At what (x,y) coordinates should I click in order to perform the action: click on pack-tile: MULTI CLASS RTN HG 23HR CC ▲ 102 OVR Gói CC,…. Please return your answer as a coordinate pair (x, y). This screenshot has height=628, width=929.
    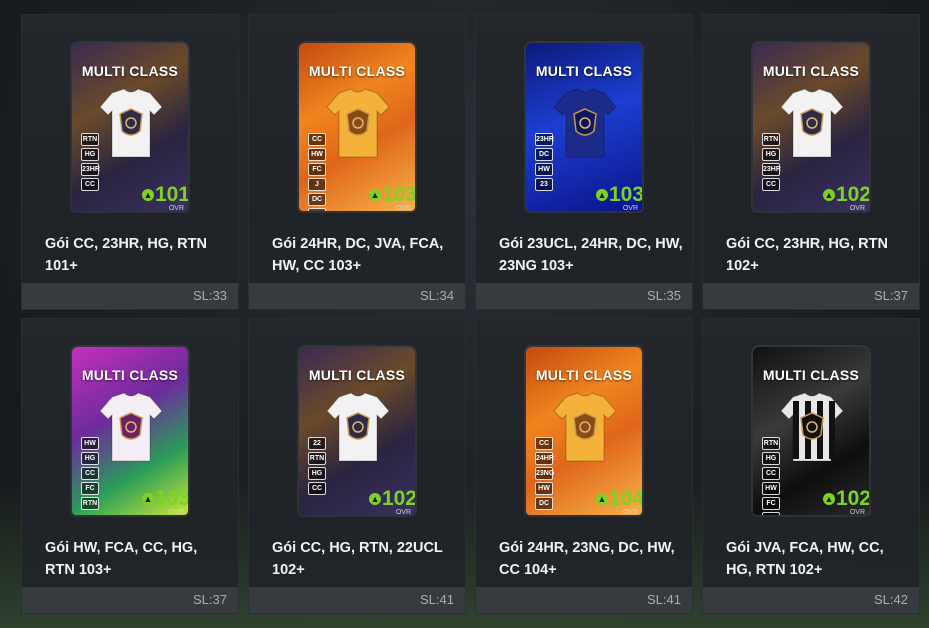
    Looking at the image, I should click on (811, 162).